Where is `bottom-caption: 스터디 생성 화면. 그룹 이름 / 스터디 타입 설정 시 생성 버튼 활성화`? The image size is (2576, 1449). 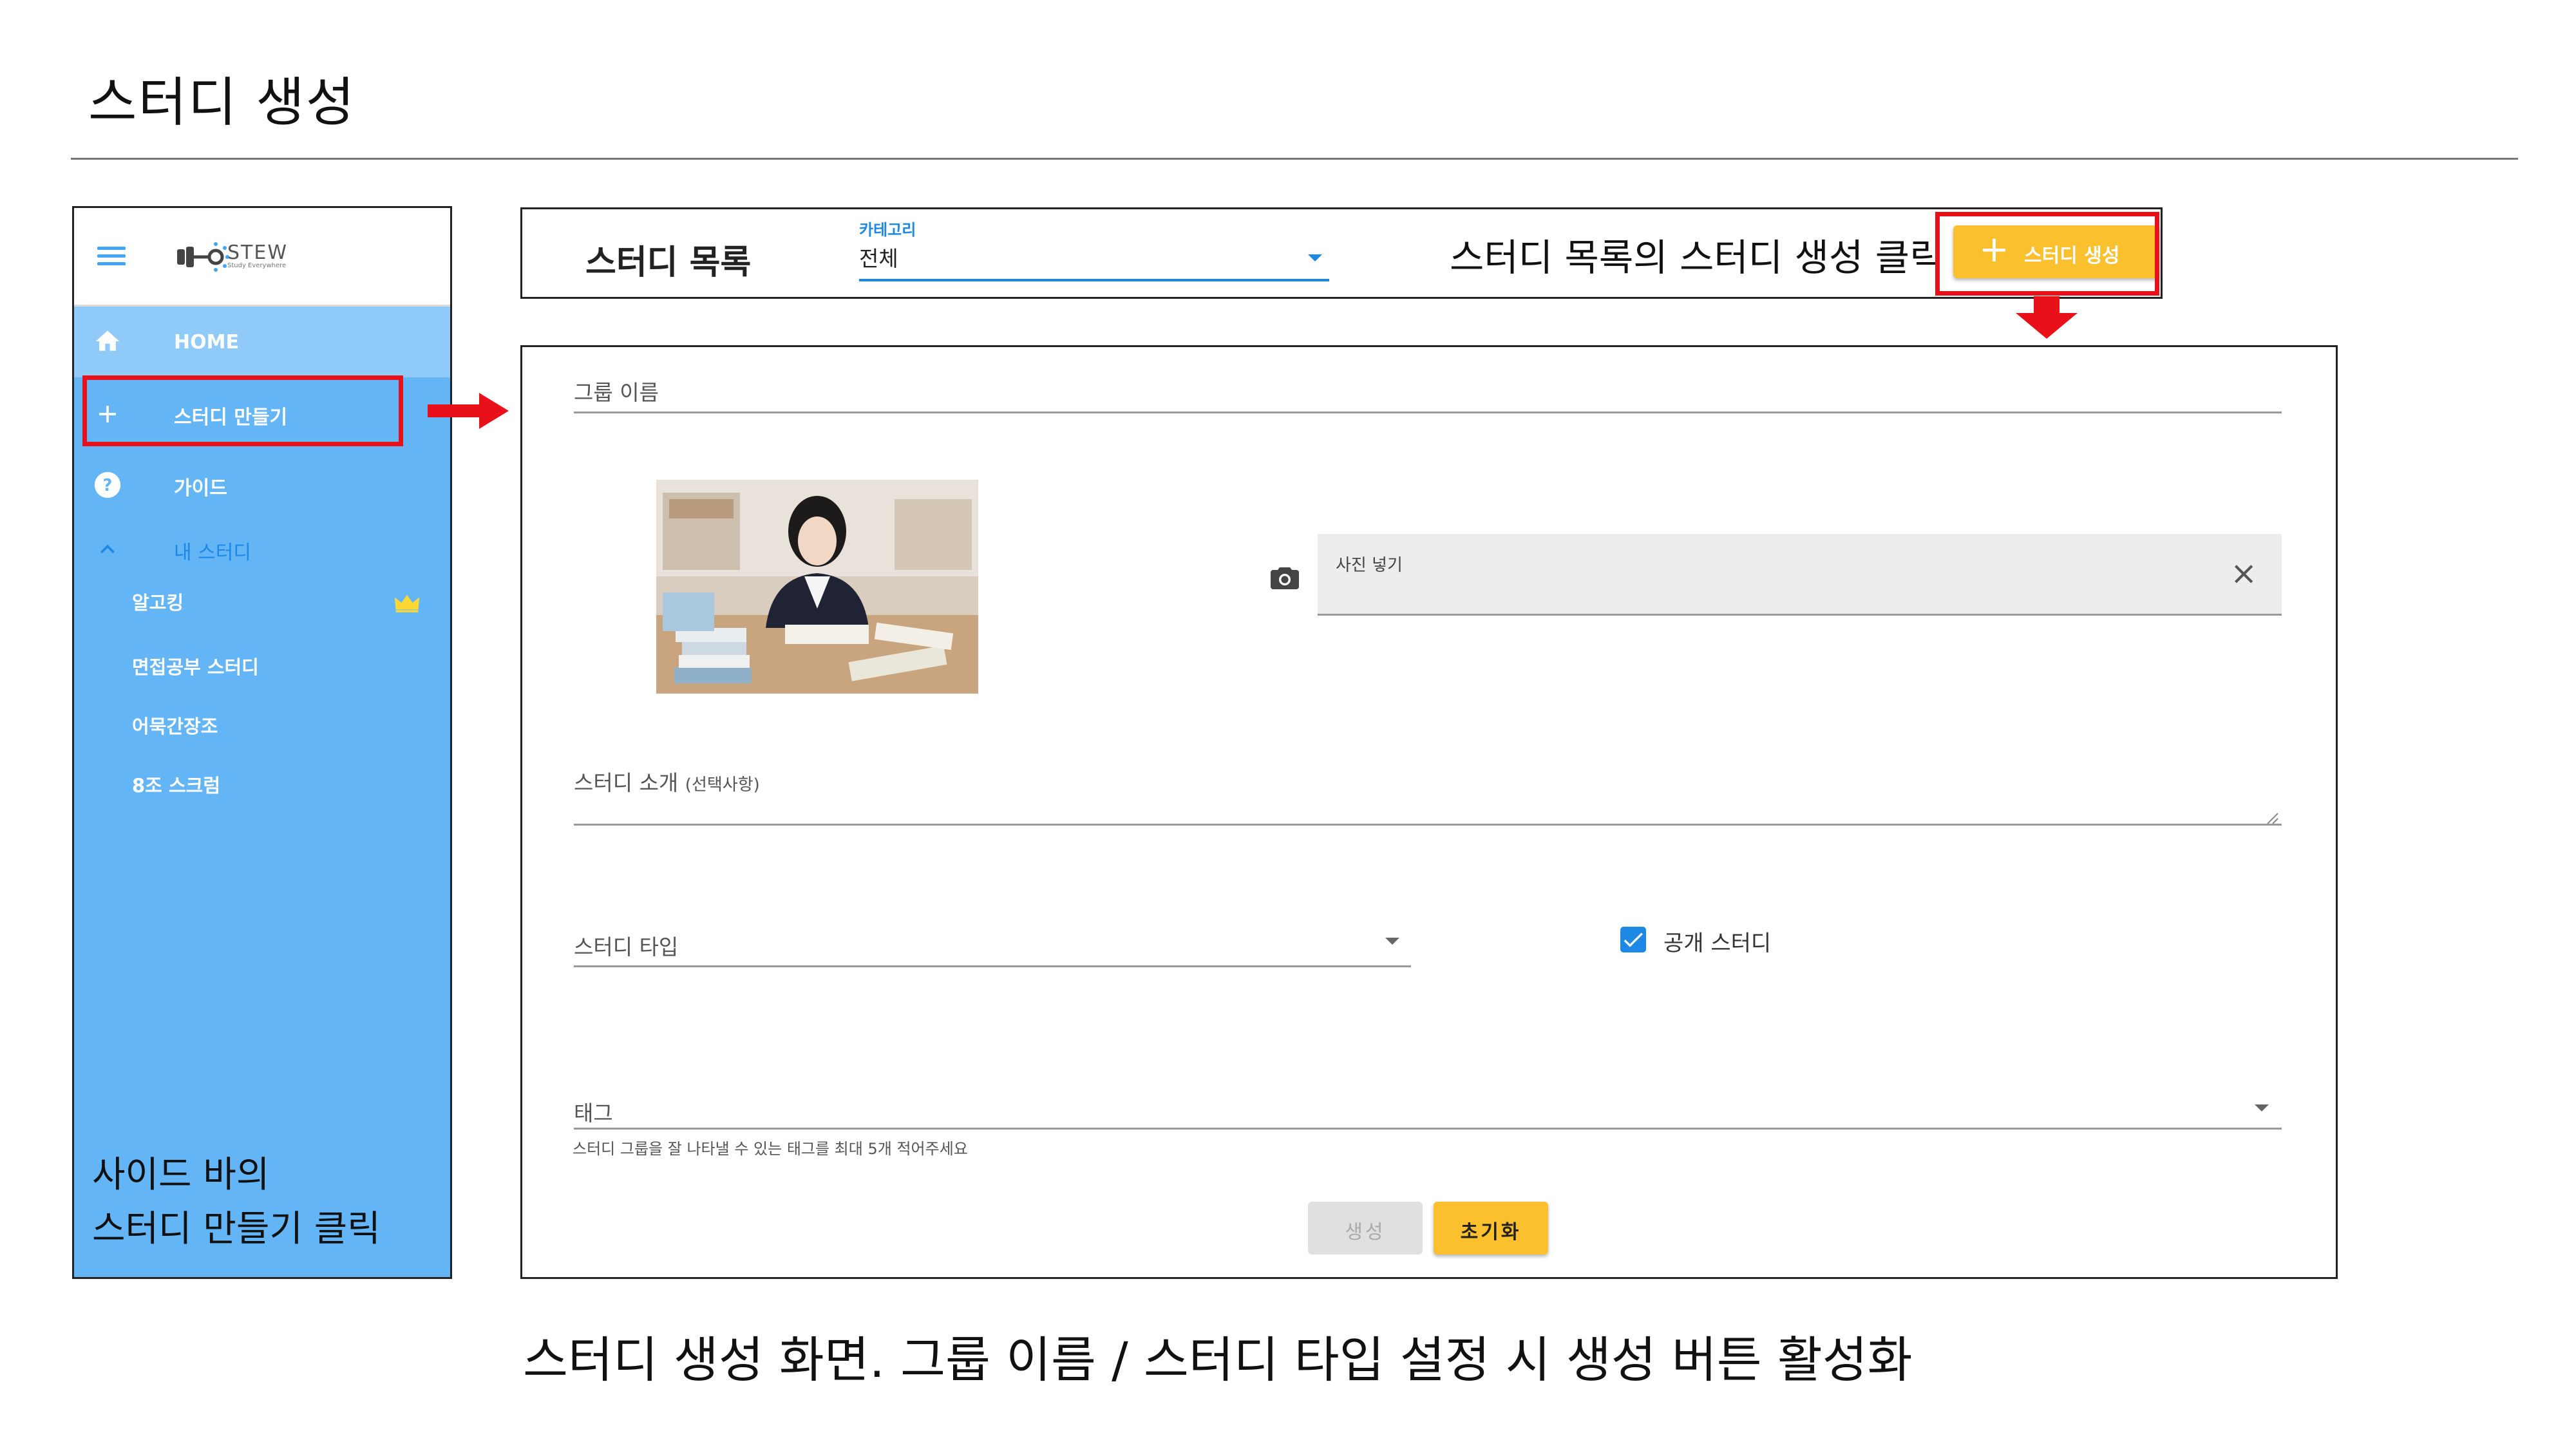
bottom-caption: 스터디 생성 화면. 그룹 이름 / 스터디 타입 설정 시 생성 버튼 활성화 is located at coordinates (1218, 1359).